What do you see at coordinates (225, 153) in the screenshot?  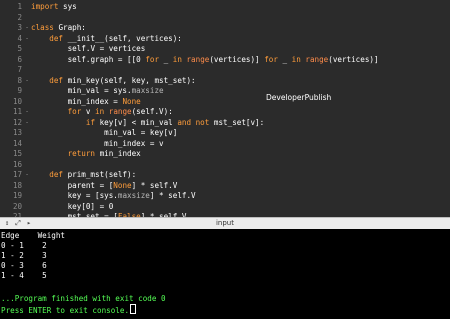 I see `code-line: 15 return min_index` at bounding box center [225, 153].